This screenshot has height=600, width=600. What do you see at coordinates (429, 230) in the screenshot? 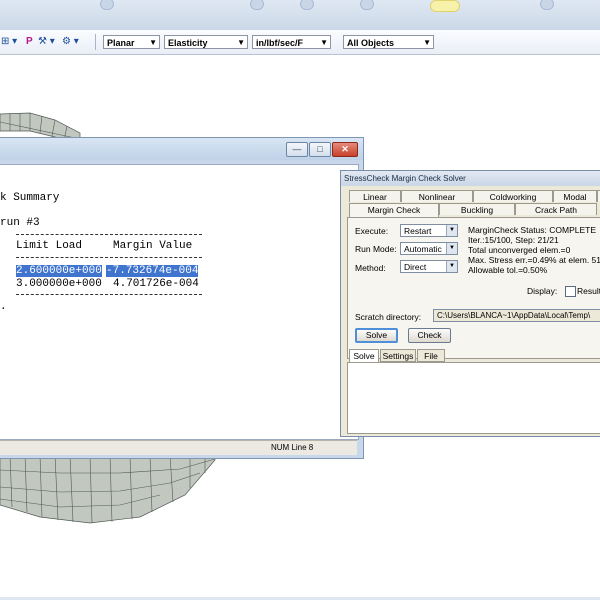
I see `execute-select: Restart ▼` at bounding box center [429, 230].